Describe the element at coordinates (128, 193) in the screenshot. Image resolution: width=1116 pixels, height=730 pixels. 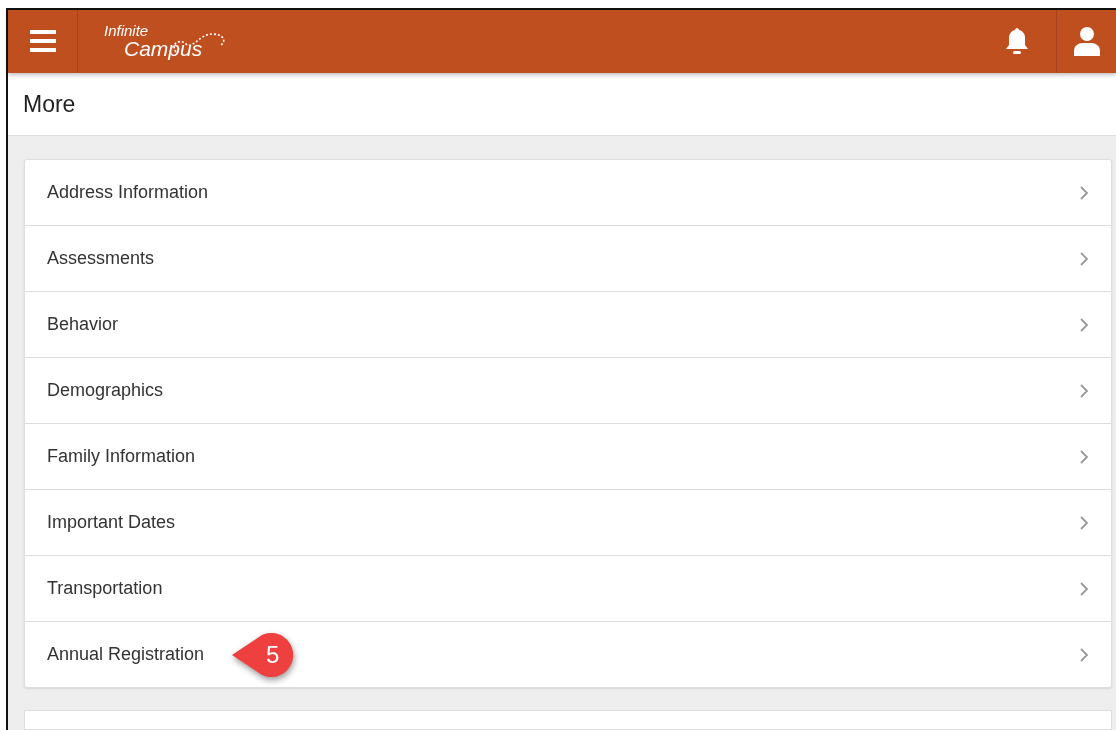
I see `menu-item-label: Address Information` at that location.